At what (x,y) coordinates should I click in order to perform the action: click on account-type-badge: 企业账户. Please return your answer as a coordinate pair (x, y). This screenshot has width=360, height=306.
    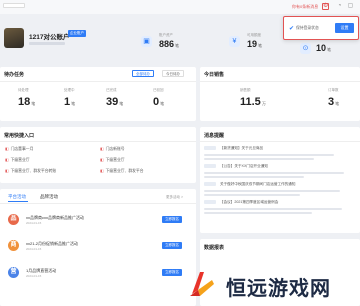
    Looking at the image, I should click on (77, 33).